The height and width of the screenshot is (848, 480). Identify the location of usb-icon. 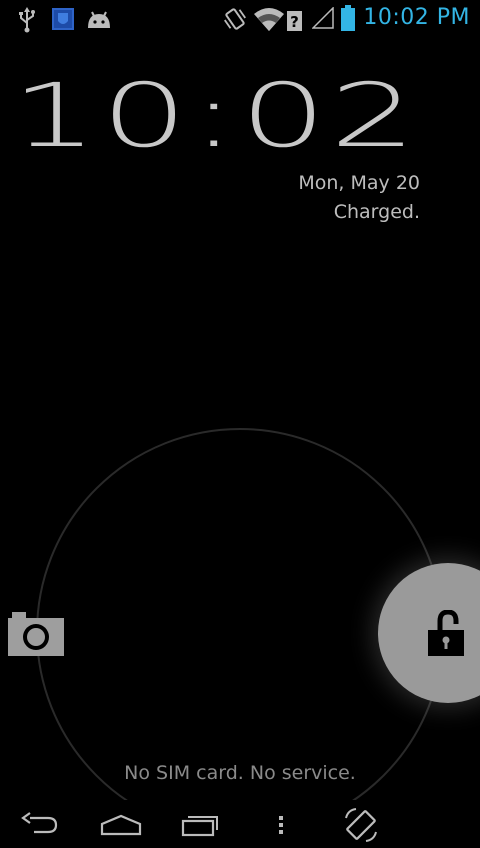
(27, 20).